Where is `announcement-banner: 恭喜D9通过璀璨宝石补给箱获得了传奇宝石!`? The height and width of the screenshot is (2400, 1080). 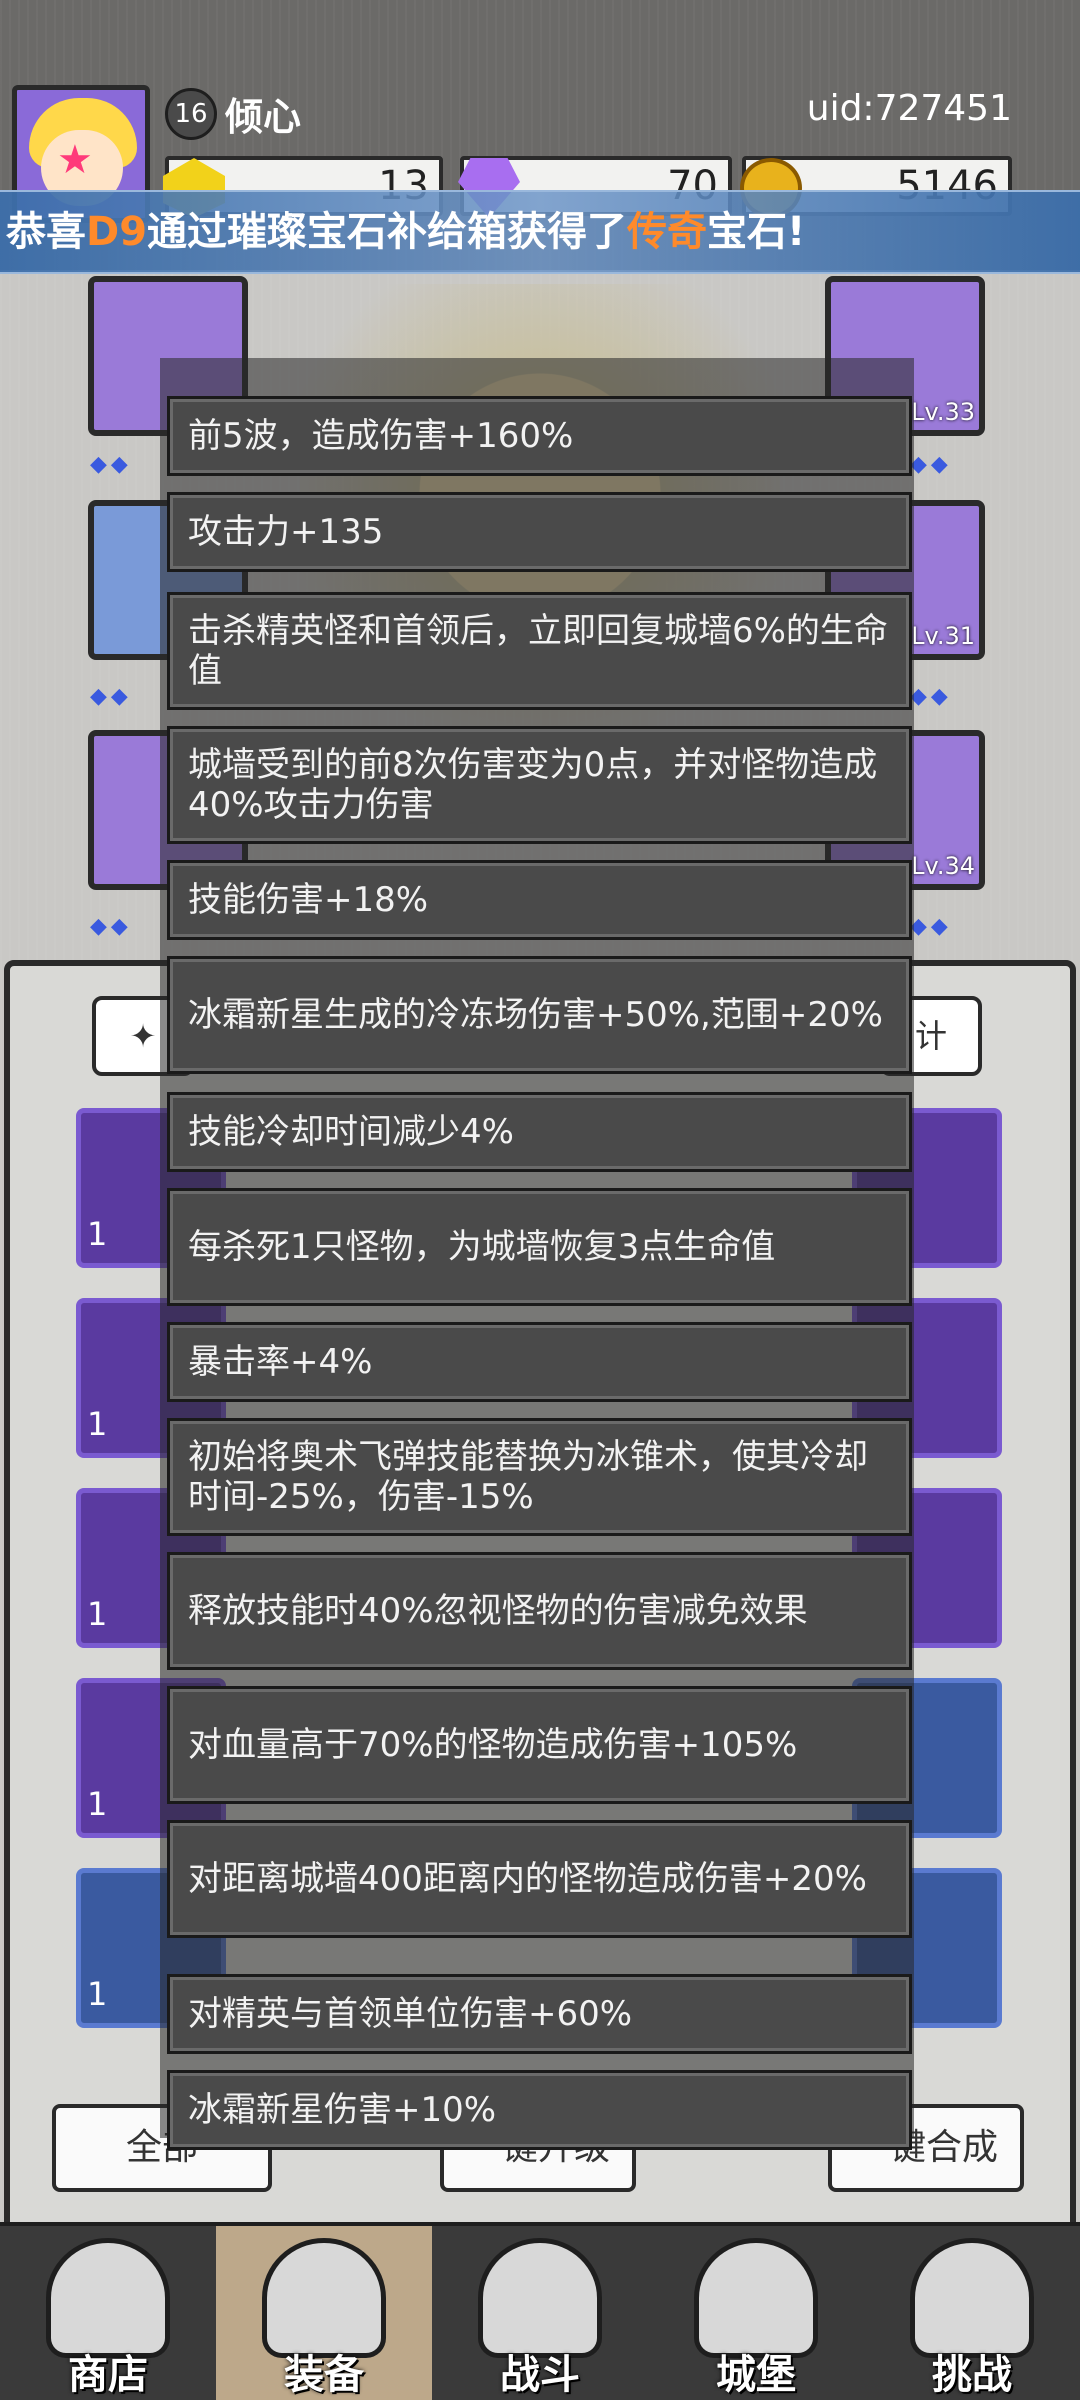
announcement-banner: 恭喜D9通过璀璨宝石补给箱获得了传奇宝石! is located at coordinates (540, 232).